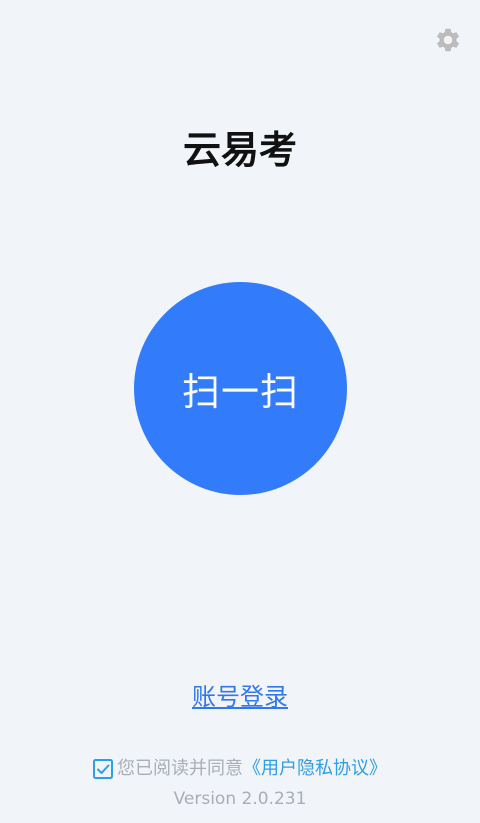 This screenshot has width=480, height=823. Describe the element at coordinates (239, 150) in the screenshot. I see `app-title: 云易考` at that location.